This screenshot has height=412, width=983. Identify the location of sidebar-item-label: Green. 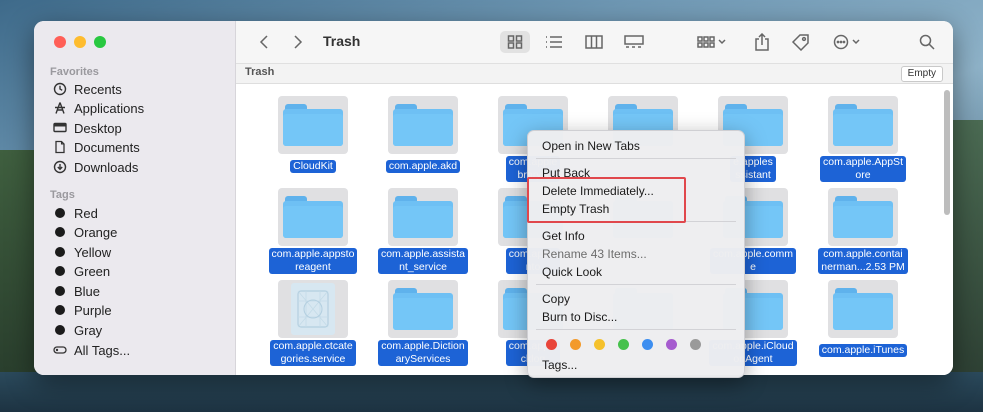
(92, 271).